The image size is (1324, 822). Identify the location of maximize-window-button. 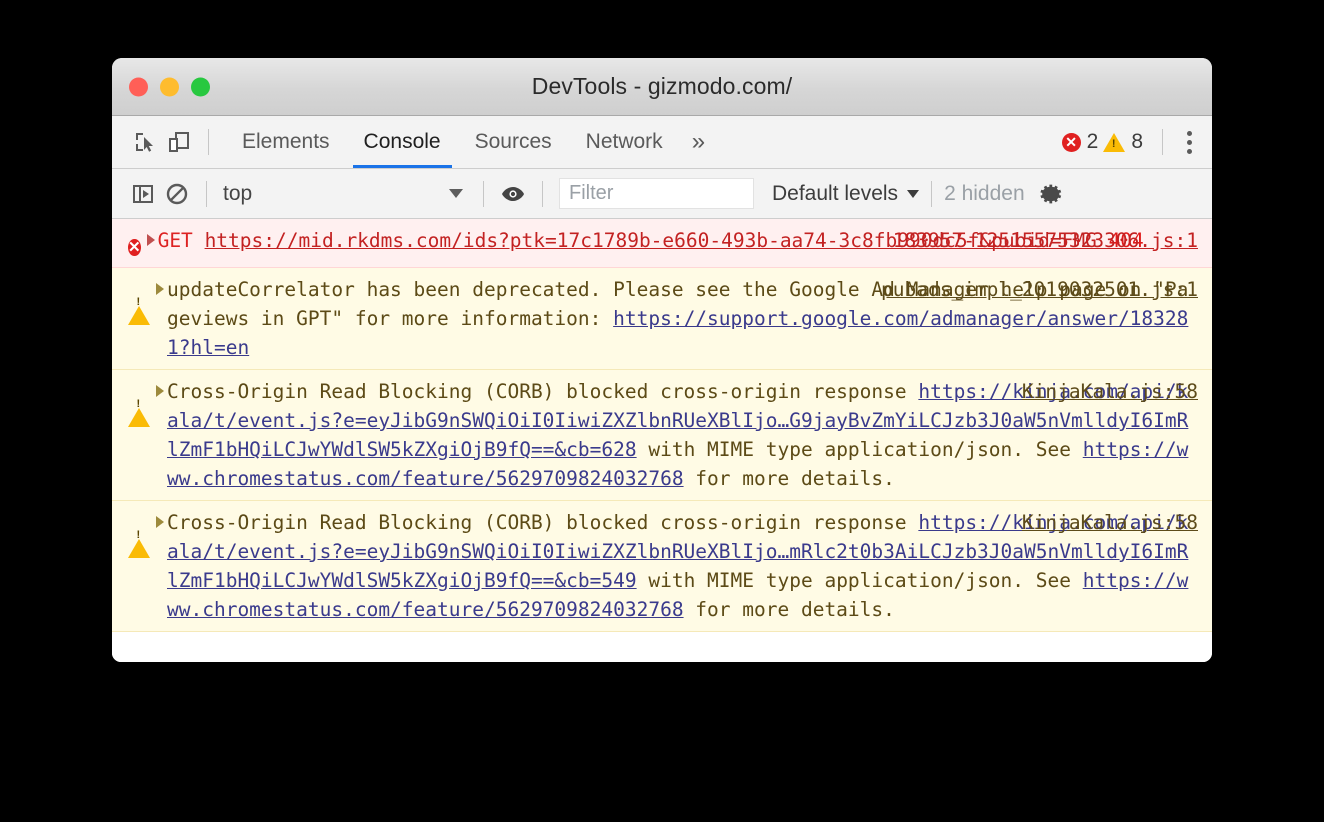
(200, 86).